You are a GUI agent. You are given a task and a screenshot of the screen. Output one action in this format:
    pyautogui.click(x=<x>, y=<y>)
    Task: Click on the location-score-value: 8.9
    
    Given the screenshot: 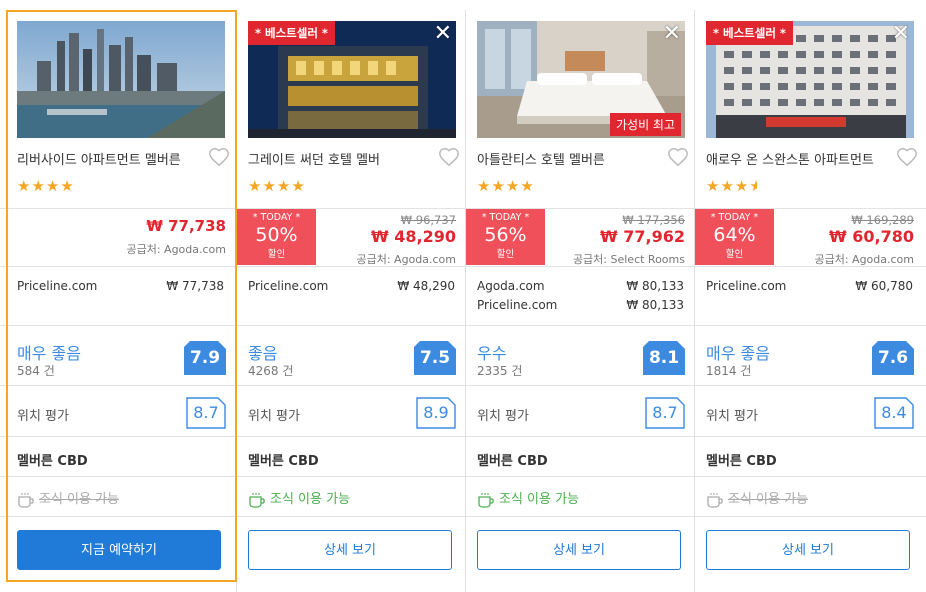 What is the action you would take?
    pyautogui.click(x=436, y=412)
    